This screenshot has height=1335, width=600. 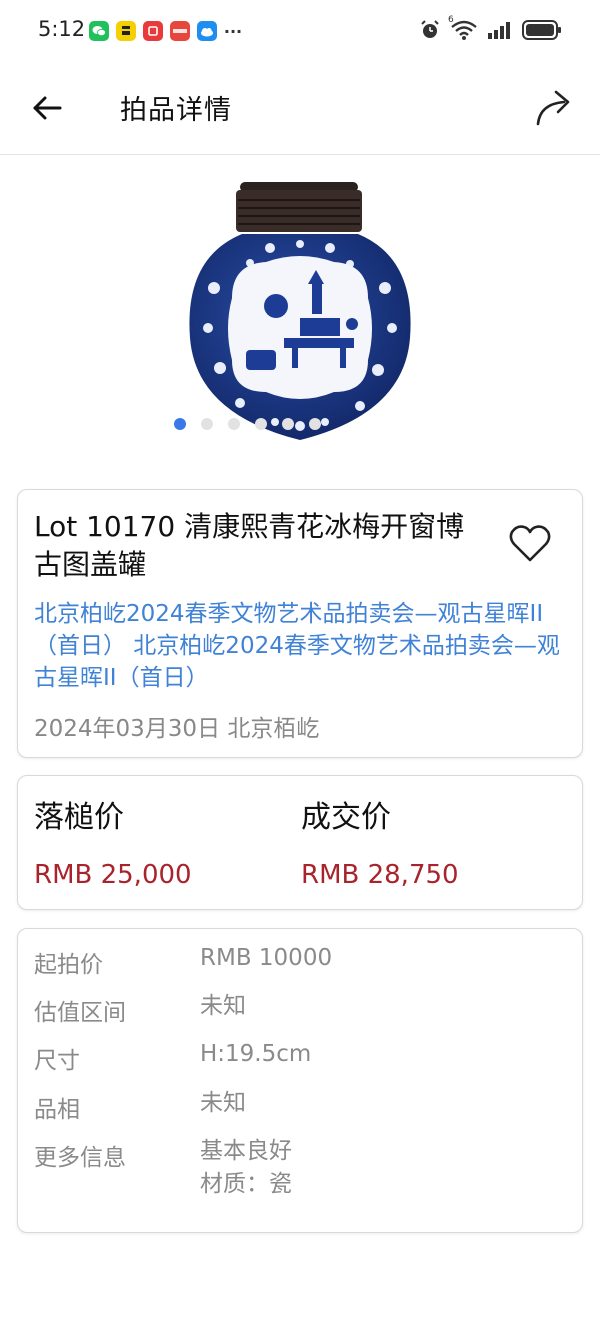 I want to click on more-notifications-icon: ···, so click(x=233, y=31).